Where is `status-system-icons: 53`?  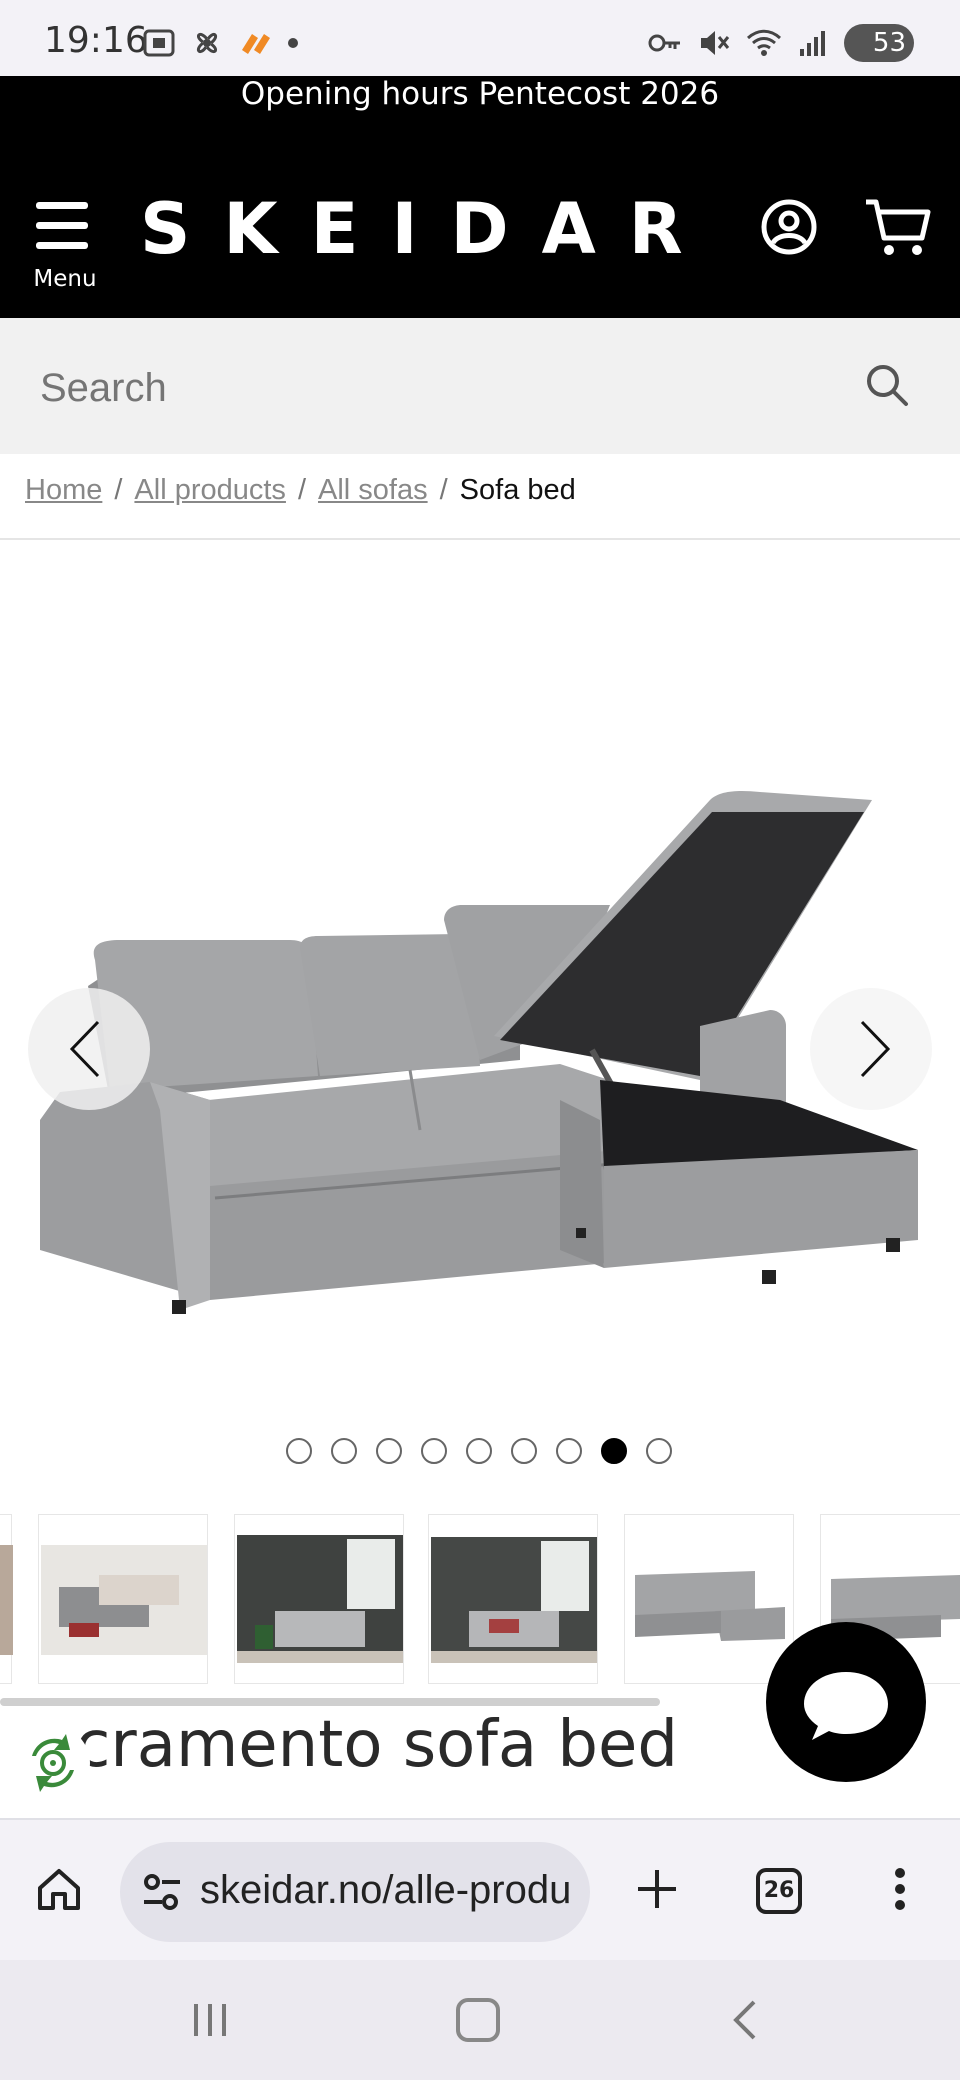 status-system-icons: 53 is located at coordinates (781, 43).